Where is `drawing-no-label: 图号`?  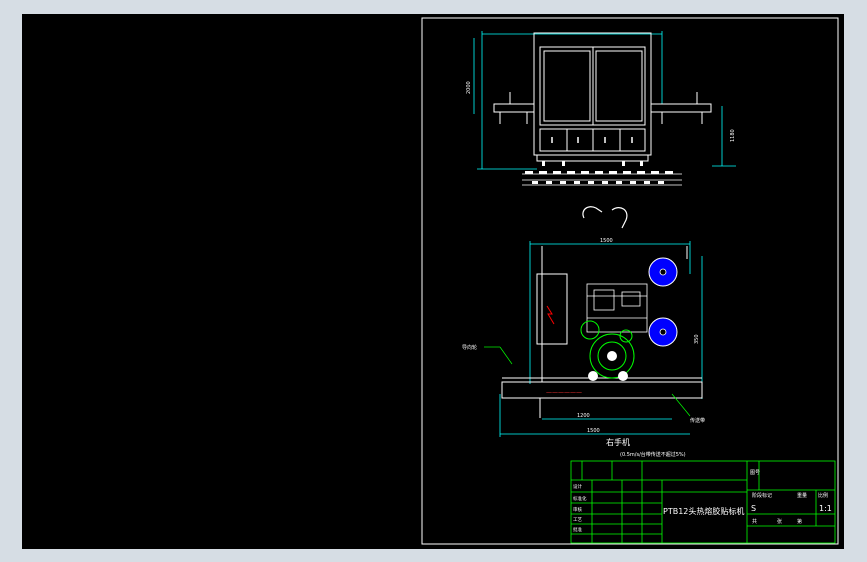
drawing-no-label: 图号 is located at coordinates (755, 473).